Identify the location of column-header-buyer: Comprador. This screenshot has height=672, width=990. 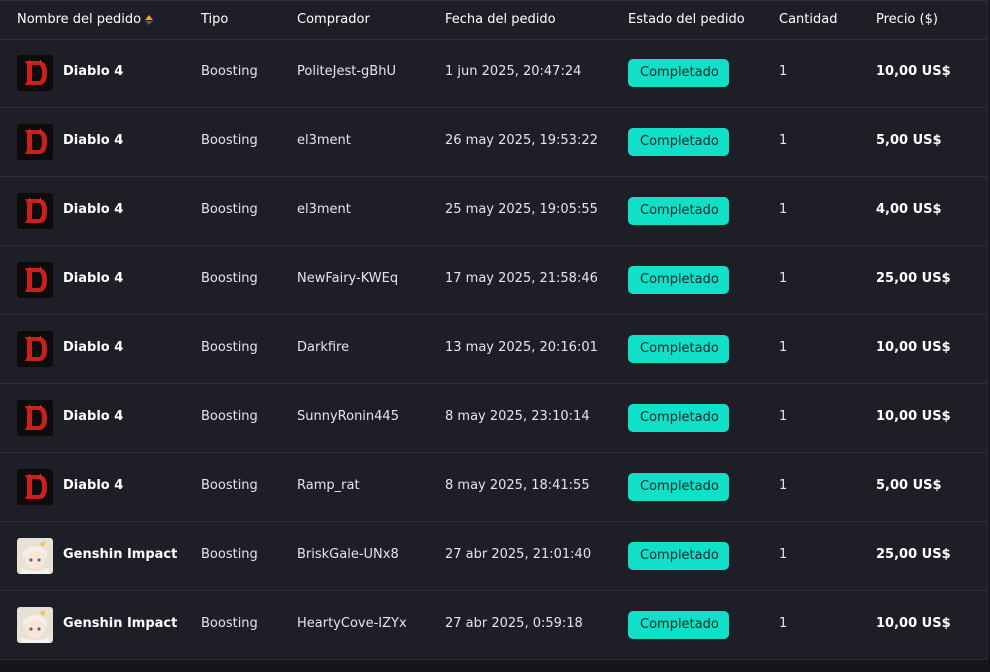
(333, 19).